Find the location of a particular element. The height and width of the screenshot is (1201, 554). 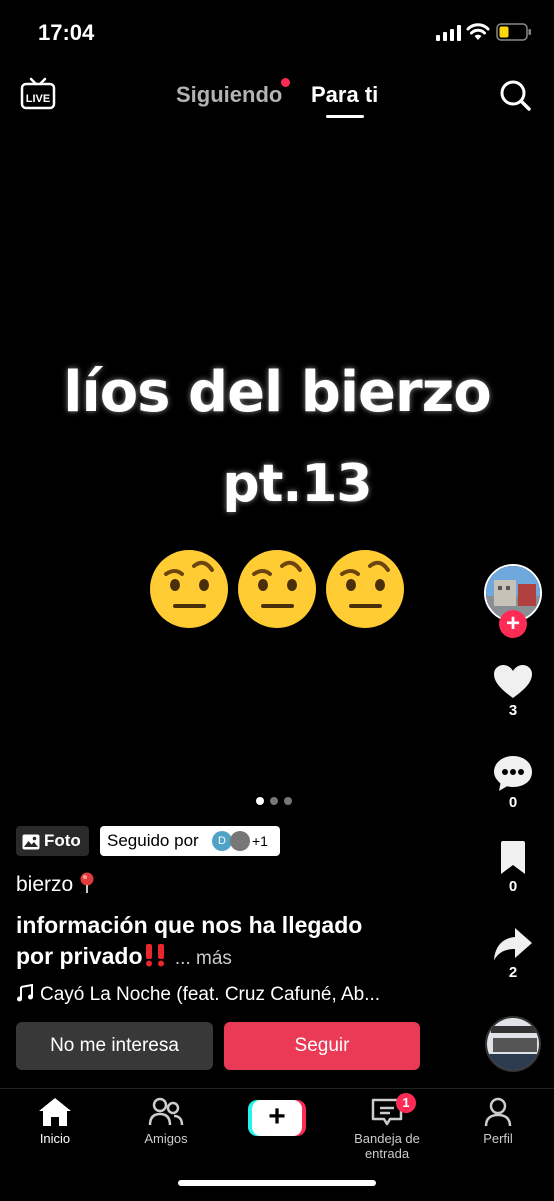

username: bierzo is located at coordinates (55, 884).